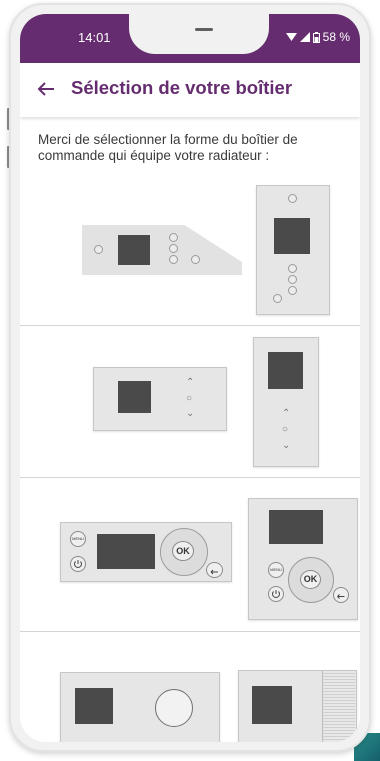 This screenshot has width=380, height=761. What do you see at coordinates (46, 89) in the screenshot?
I see `arrow-left-icon` at bounding box center [46, 89].